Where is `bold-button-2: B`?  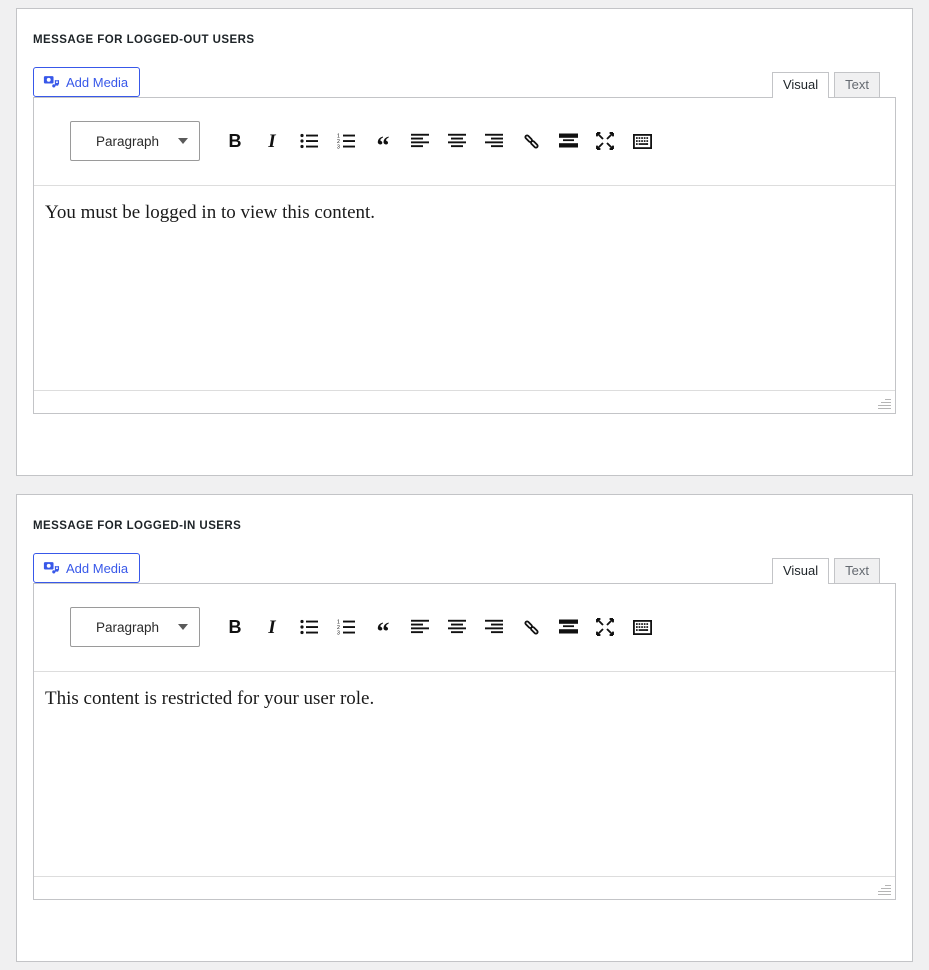
bold-button-2: B is located at coordinates (235, 627).